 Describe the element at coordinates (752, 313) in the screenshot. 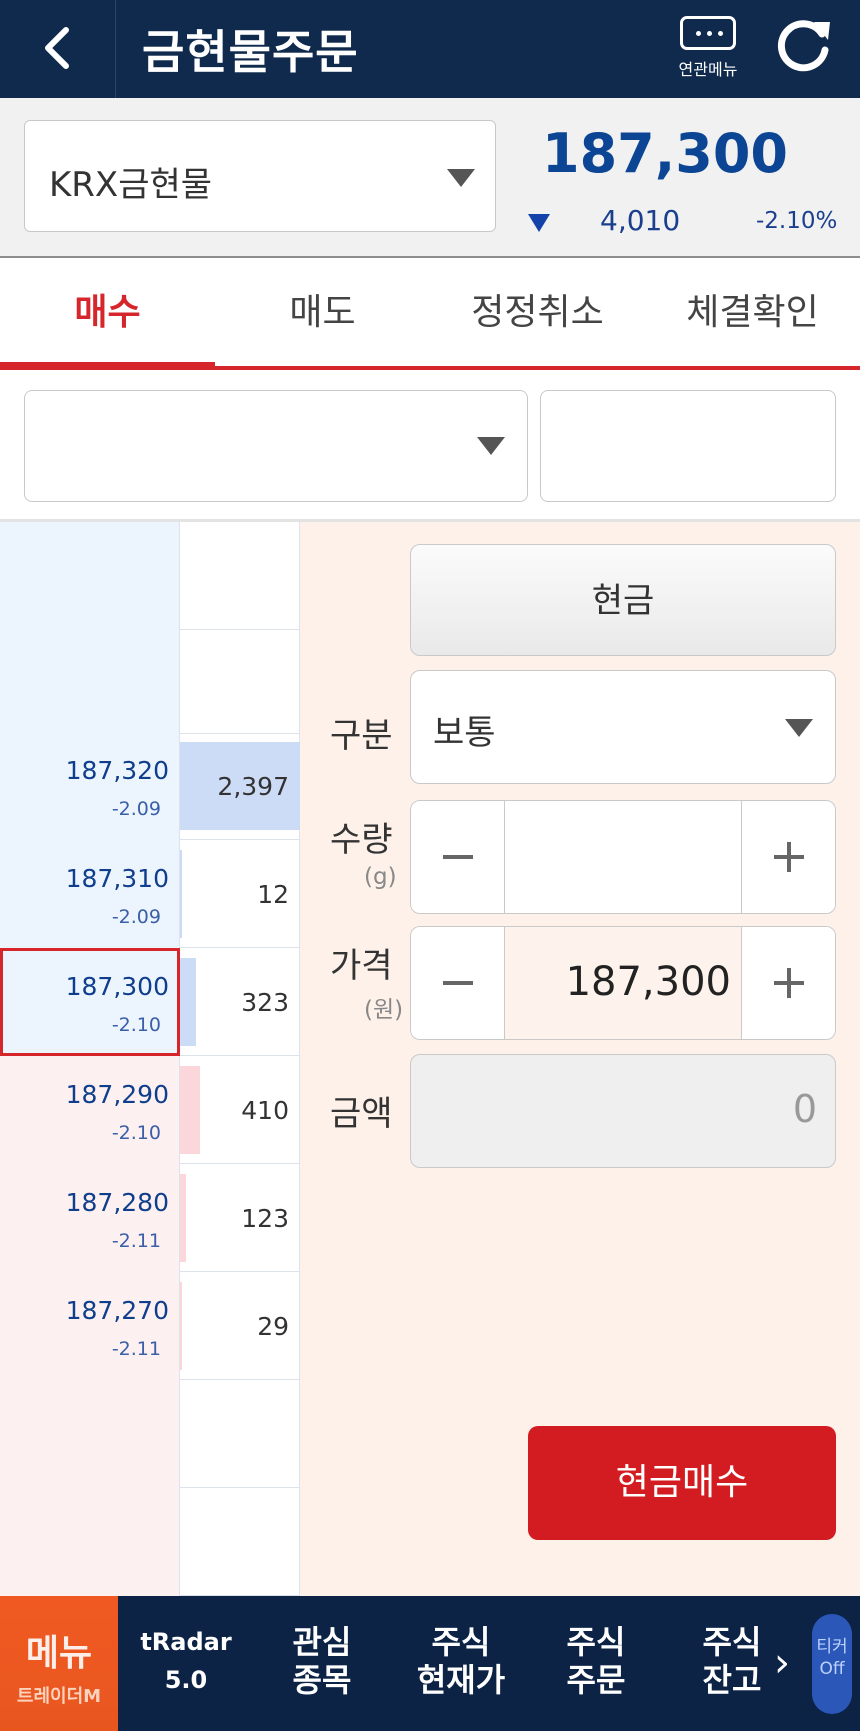

I see `tab-execution-check: 체결확인` at that location.